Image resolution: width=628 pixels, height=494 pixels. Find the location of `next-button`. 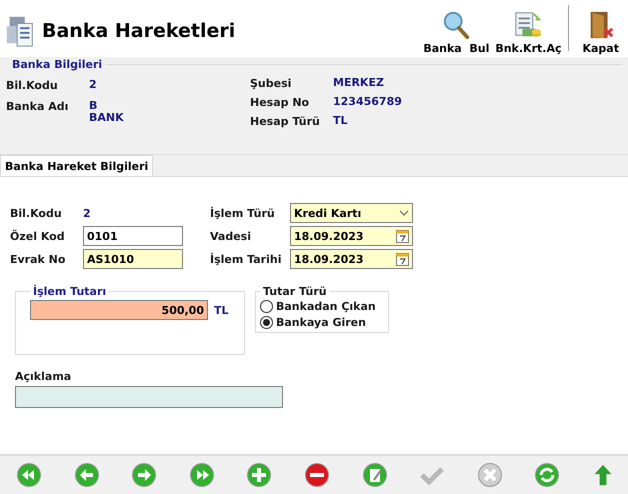

next-button is located at coordinates (144, 475).